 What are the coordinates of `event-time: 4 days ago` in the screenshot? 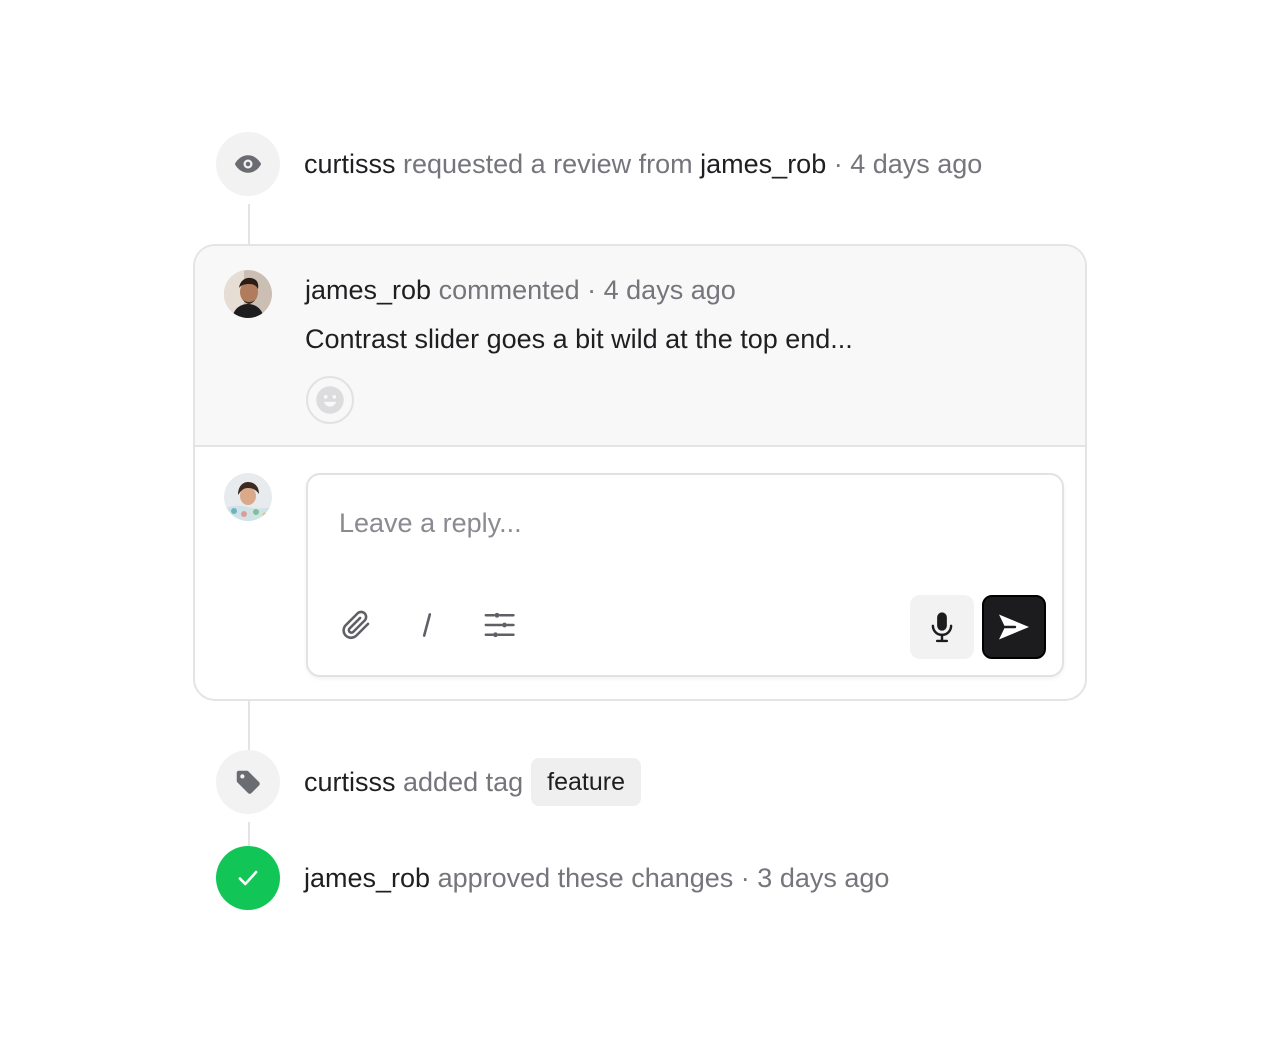 It's located at (916, 164).